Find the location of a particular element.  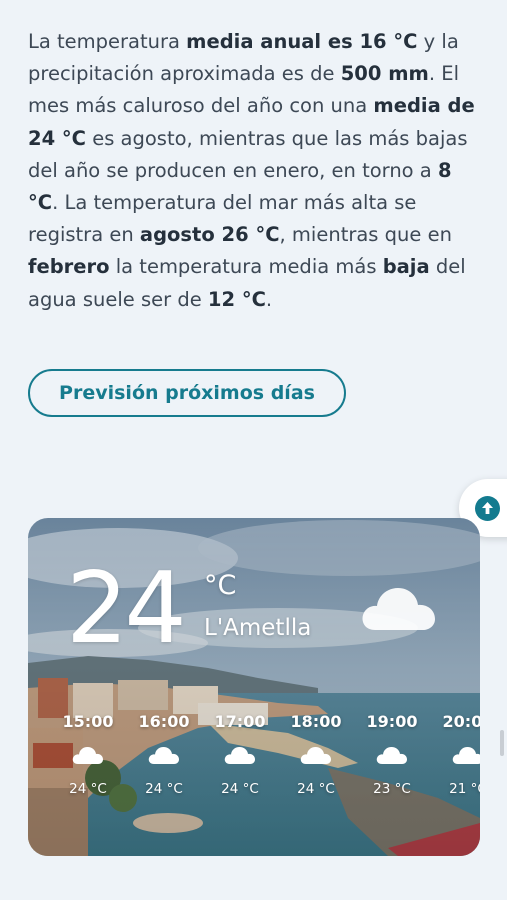

text-highlight: 500 mm is located at coordinates (384, 74).